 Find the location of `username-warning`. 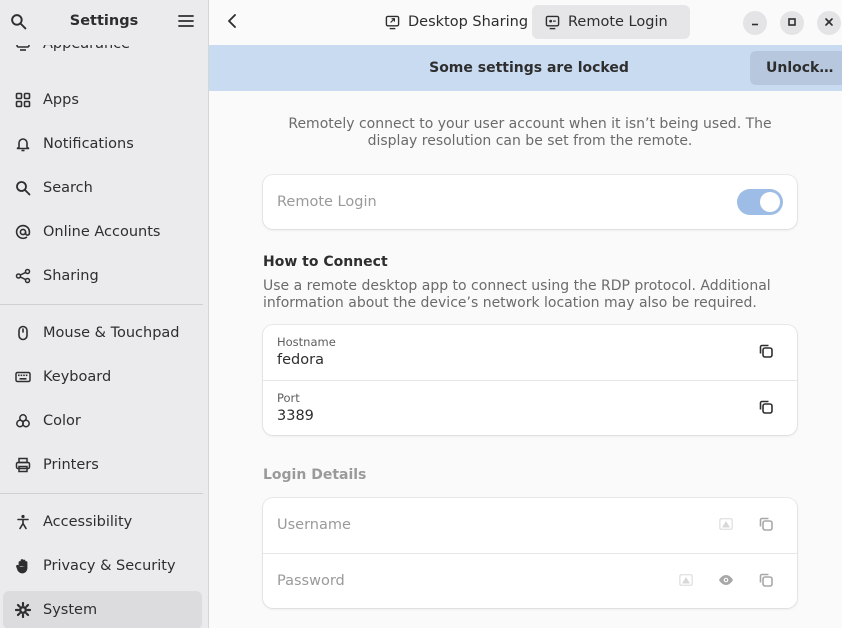

username-warning is located at coordinates (726, 526).